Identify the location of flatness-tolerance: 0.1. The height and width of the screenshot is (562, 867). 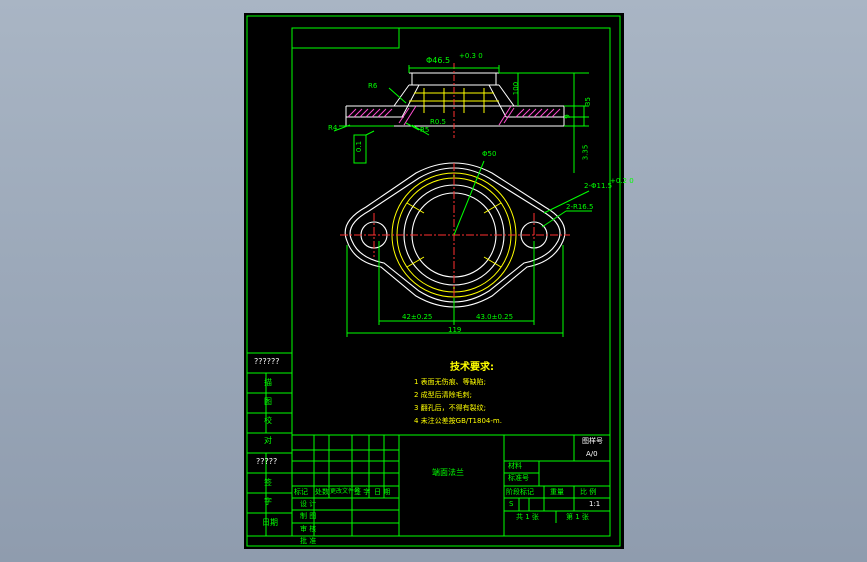
(359, 146).